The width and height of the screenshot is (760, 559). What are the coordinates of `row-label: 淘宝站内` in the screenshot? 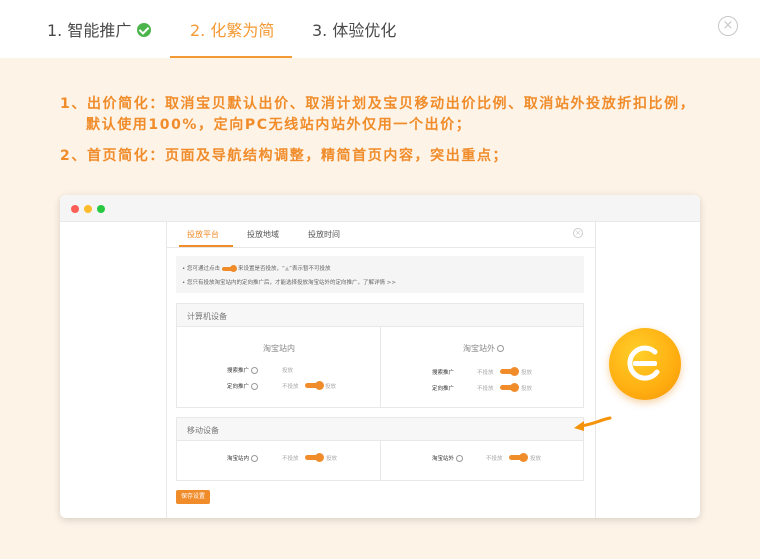 It's located at (243, 458).